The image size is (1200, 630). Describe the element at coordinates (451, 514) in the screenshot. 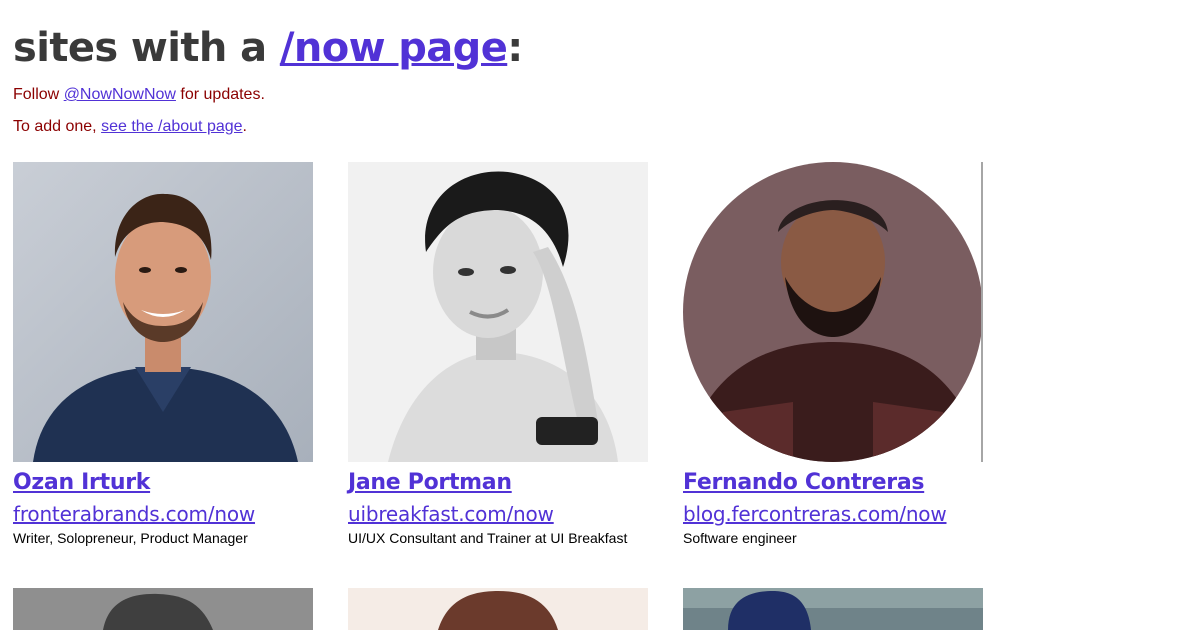

I see `profile-url-link: uibreakfast.com/now` at that location.